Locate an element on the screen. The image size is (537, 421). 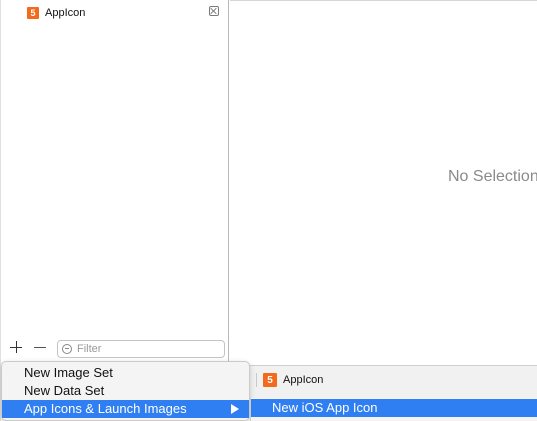
menu-item-app-icons-launch-images: App Icons & Launch Images is located at coordinates (125, 409).